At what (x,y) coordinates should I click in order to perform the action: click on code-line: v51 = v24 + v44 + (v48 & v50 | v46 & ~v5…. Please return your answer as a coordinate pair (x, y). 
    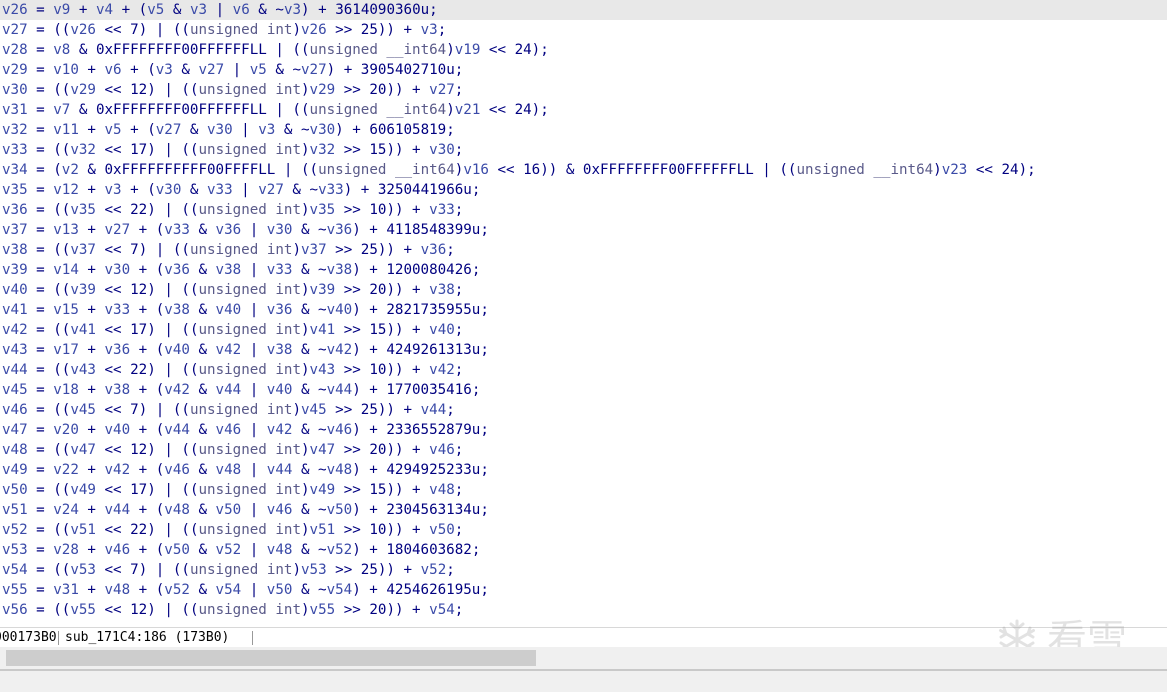
    Looking at the image, I should click on (583, 510).